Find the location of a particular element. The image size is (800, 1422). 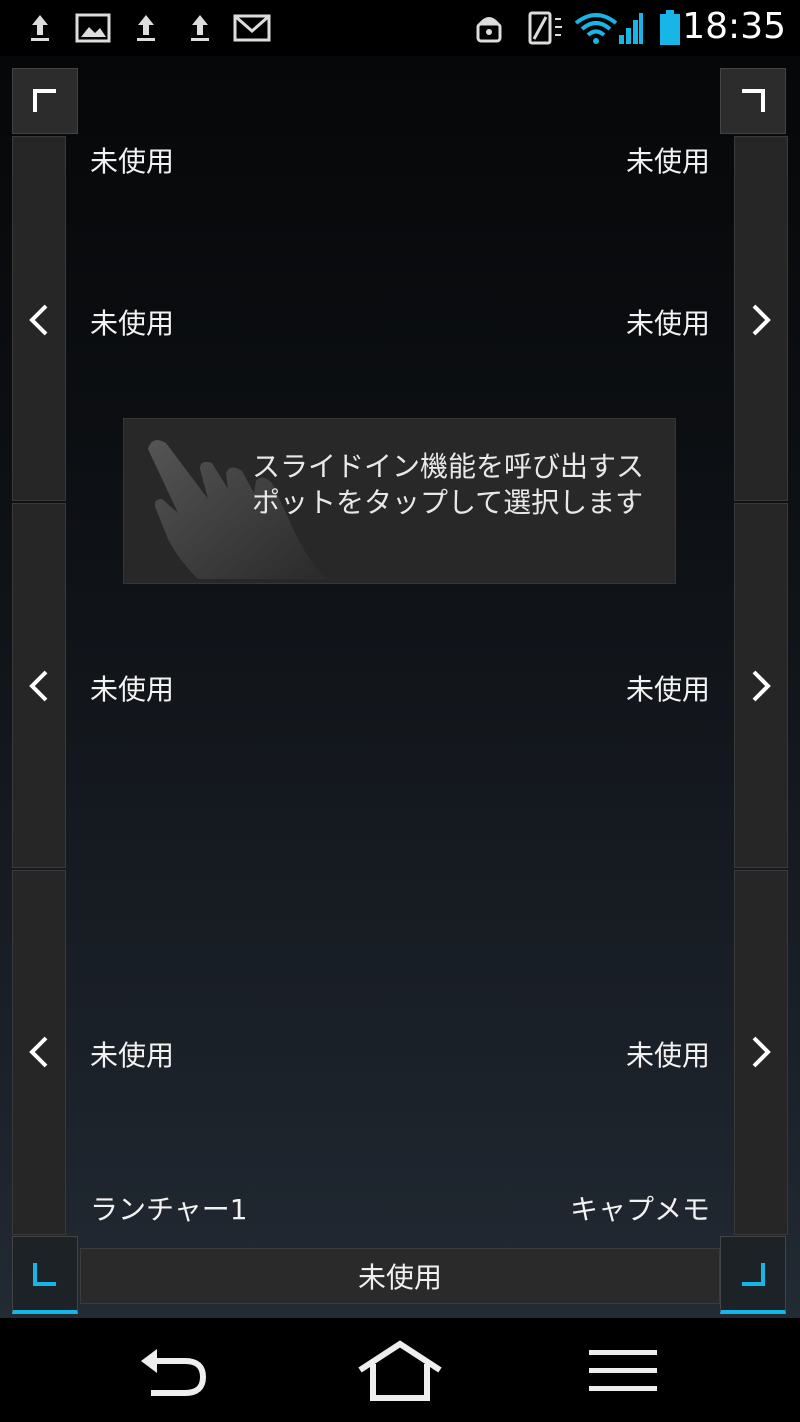

left-slot-label-4: 未使用 is located at coordinates (132, 1054).